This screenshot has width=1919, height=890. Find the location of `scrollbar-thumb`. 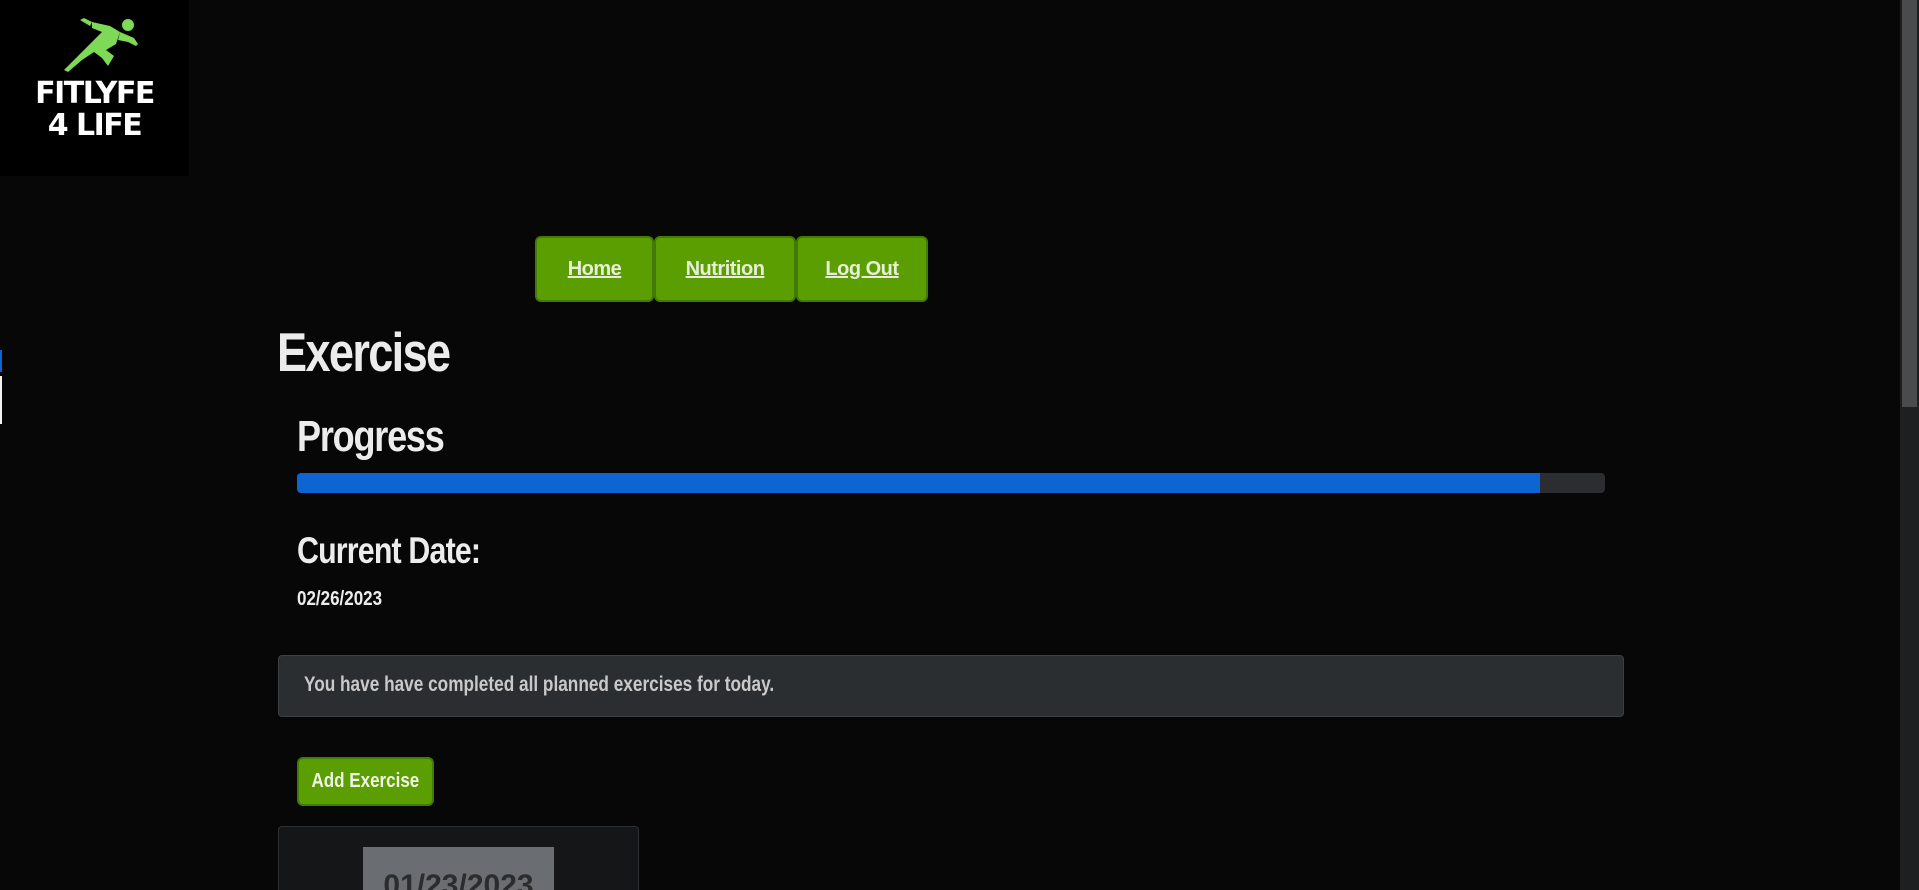

scrollbar-thumb is located at coordinates (1909, 203).